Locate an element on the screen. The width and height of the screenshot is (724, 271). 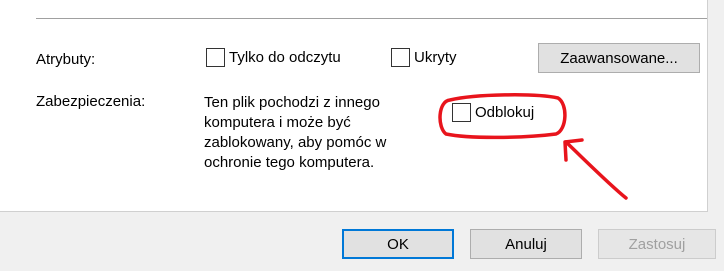
cancel-button: Anuluj is located at coordinates (526, 244).